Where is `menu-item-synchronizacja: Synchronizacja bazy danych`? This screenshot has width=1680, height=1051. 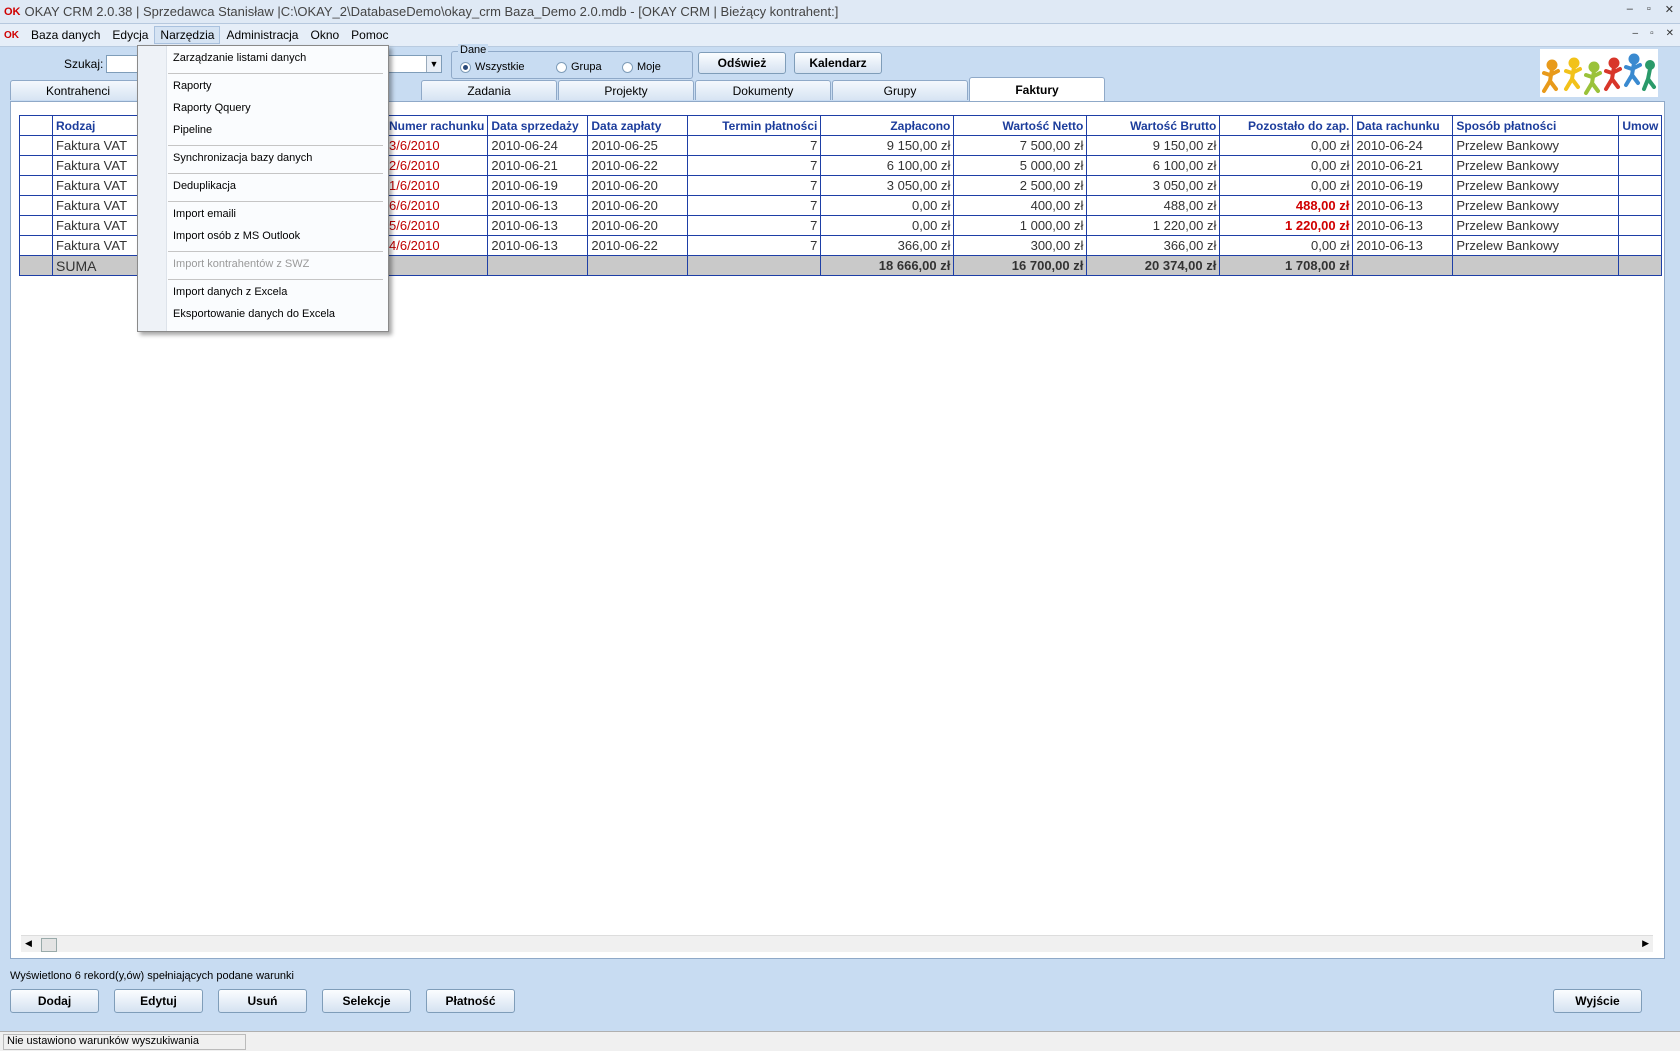
menu-item-synchronizacja: Synchronizacja bazy danych is located at coordinates (242, 158).